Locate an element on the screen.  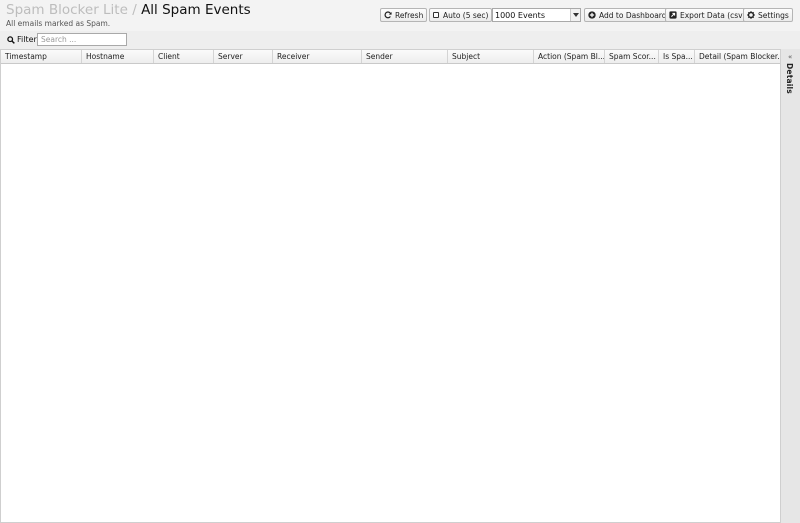
export-data-button: Export Data (csv) is located at coordinates (707, 15).